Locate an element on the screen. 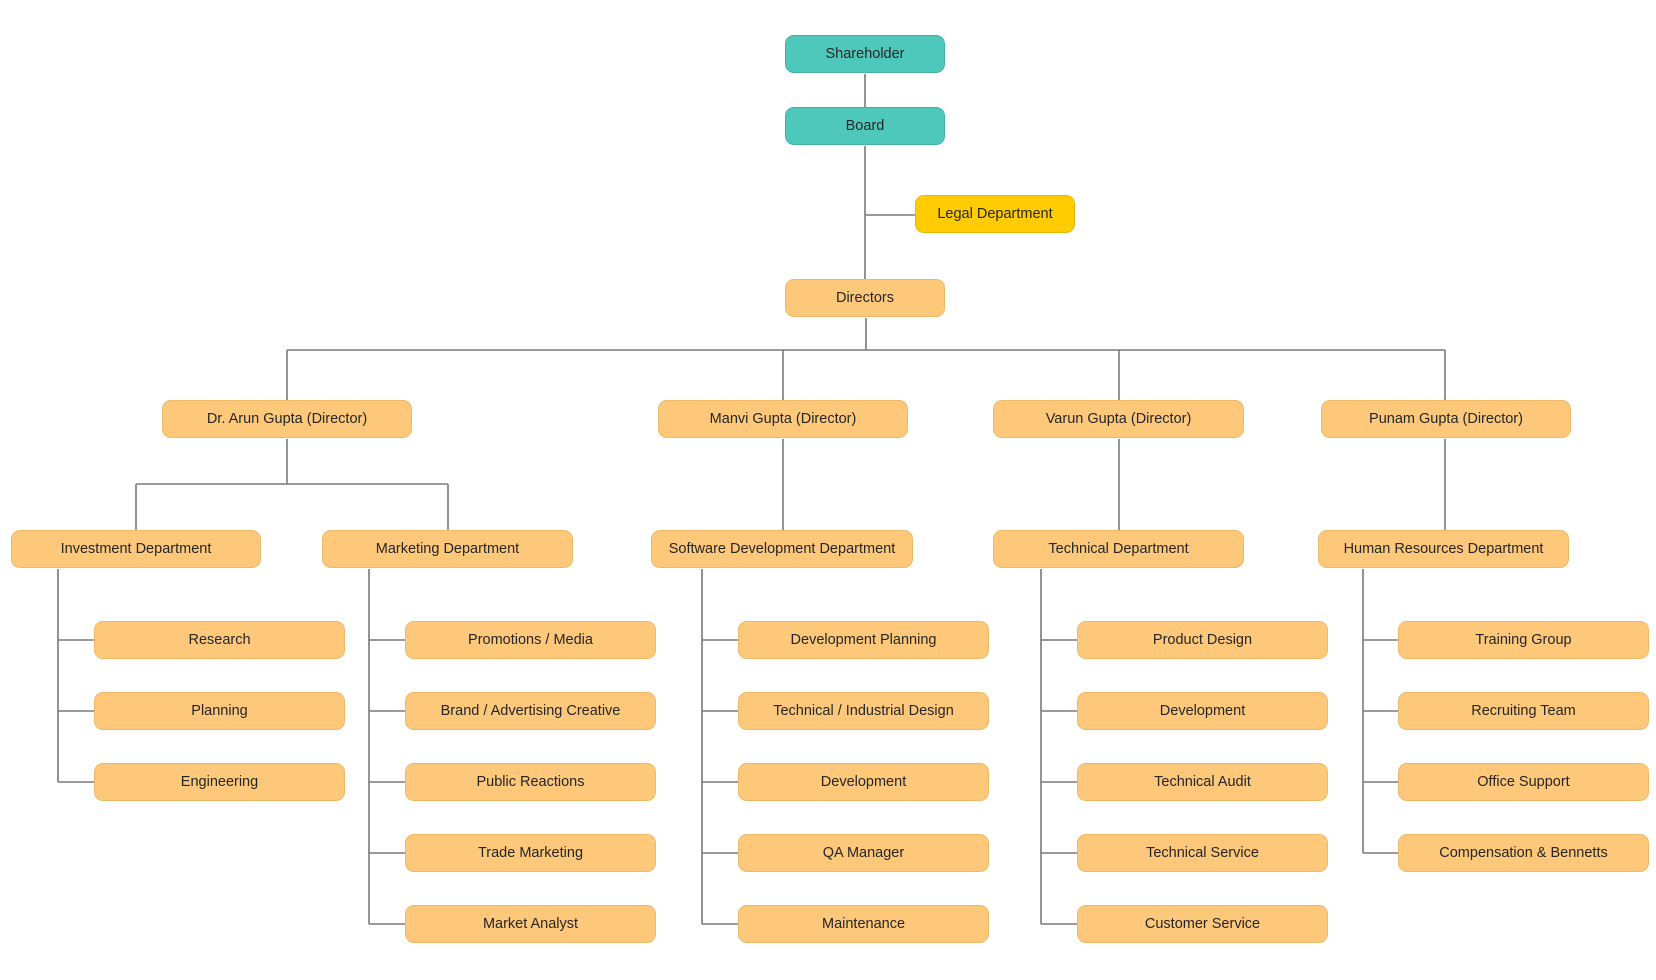 This screenshot has width=1656, height=980. node-unit-planning: Planning is located at coordinates (219, 711).